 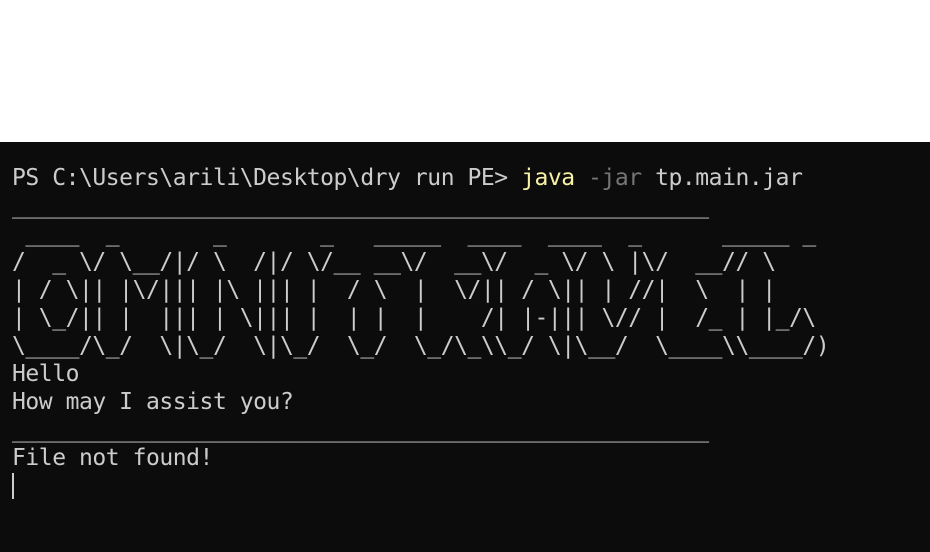 What do you see at coordinates (112, 458) in the screenshot?
I see `error-message: File not found!` at bounding box center [112, 458].